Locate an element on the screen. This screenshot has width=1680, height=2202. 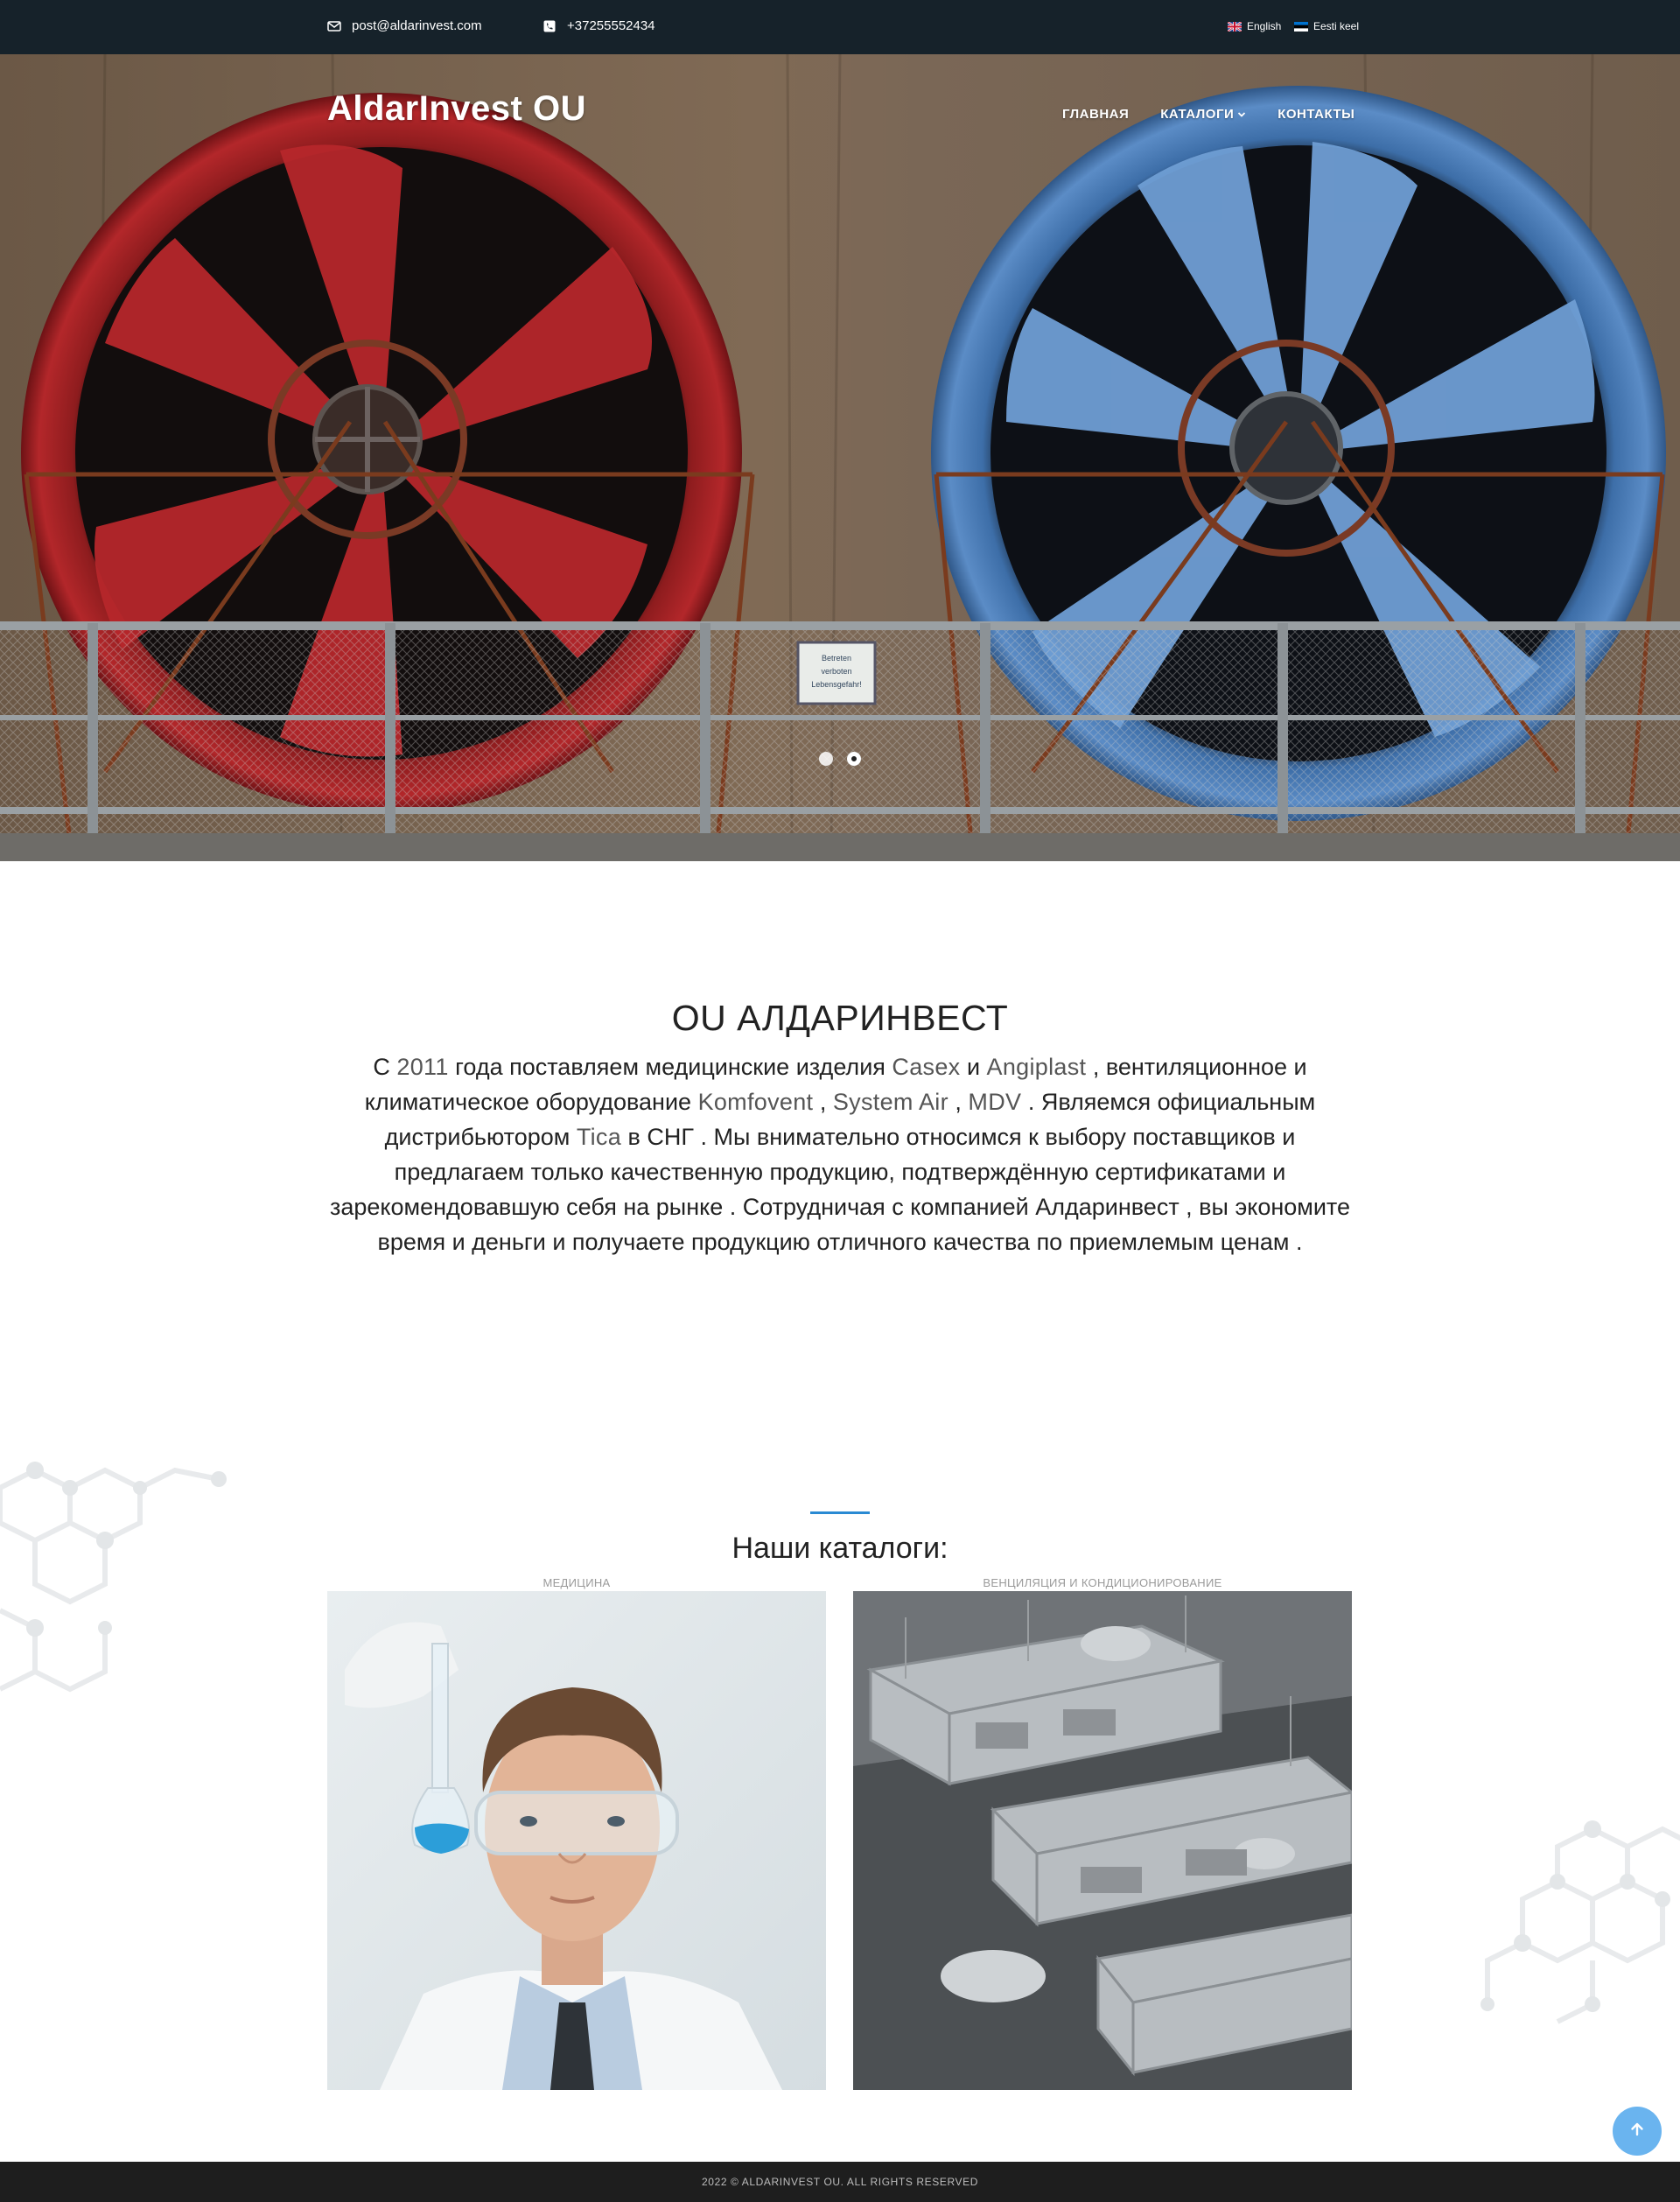
catalog-card-ventilation: ВЕНЦИЛЯЦИЯ И КОНДИЦИОНИРОВАНИЕ is located at coordinates (1102, 1832).